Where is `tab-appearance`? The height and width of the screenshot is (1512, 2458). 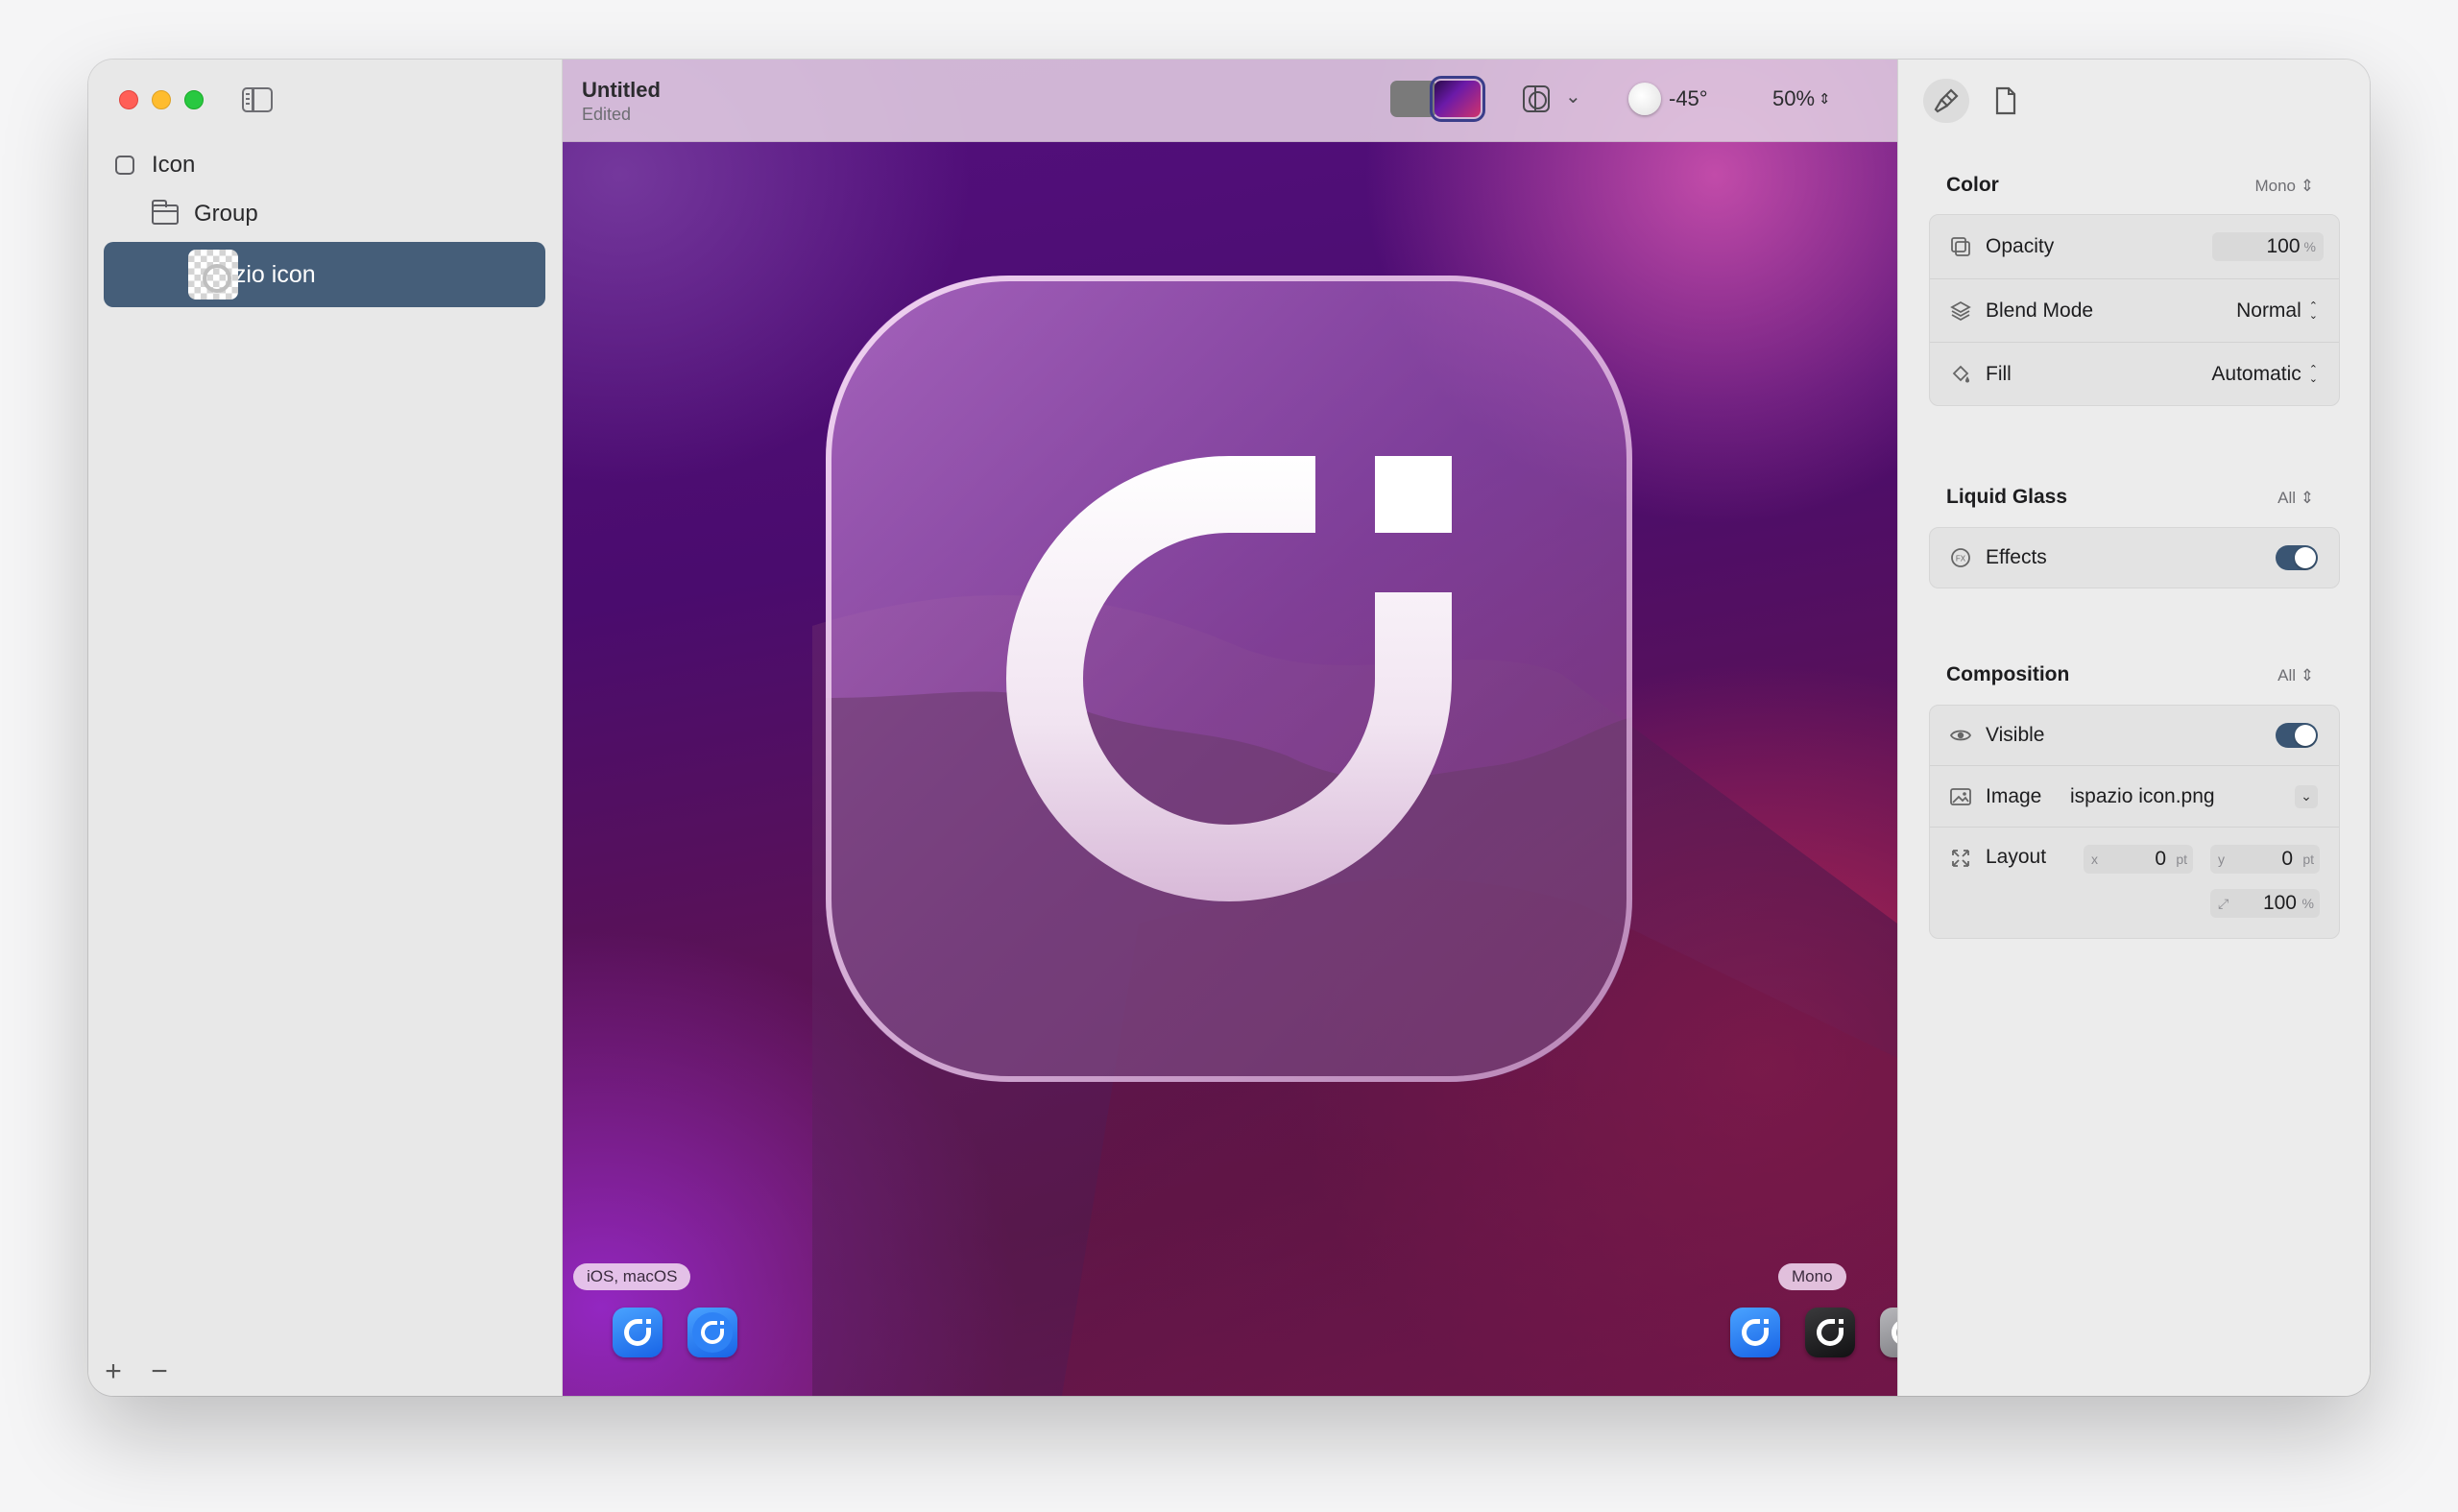 tab-appearance is located at coordinates (1946, 101).